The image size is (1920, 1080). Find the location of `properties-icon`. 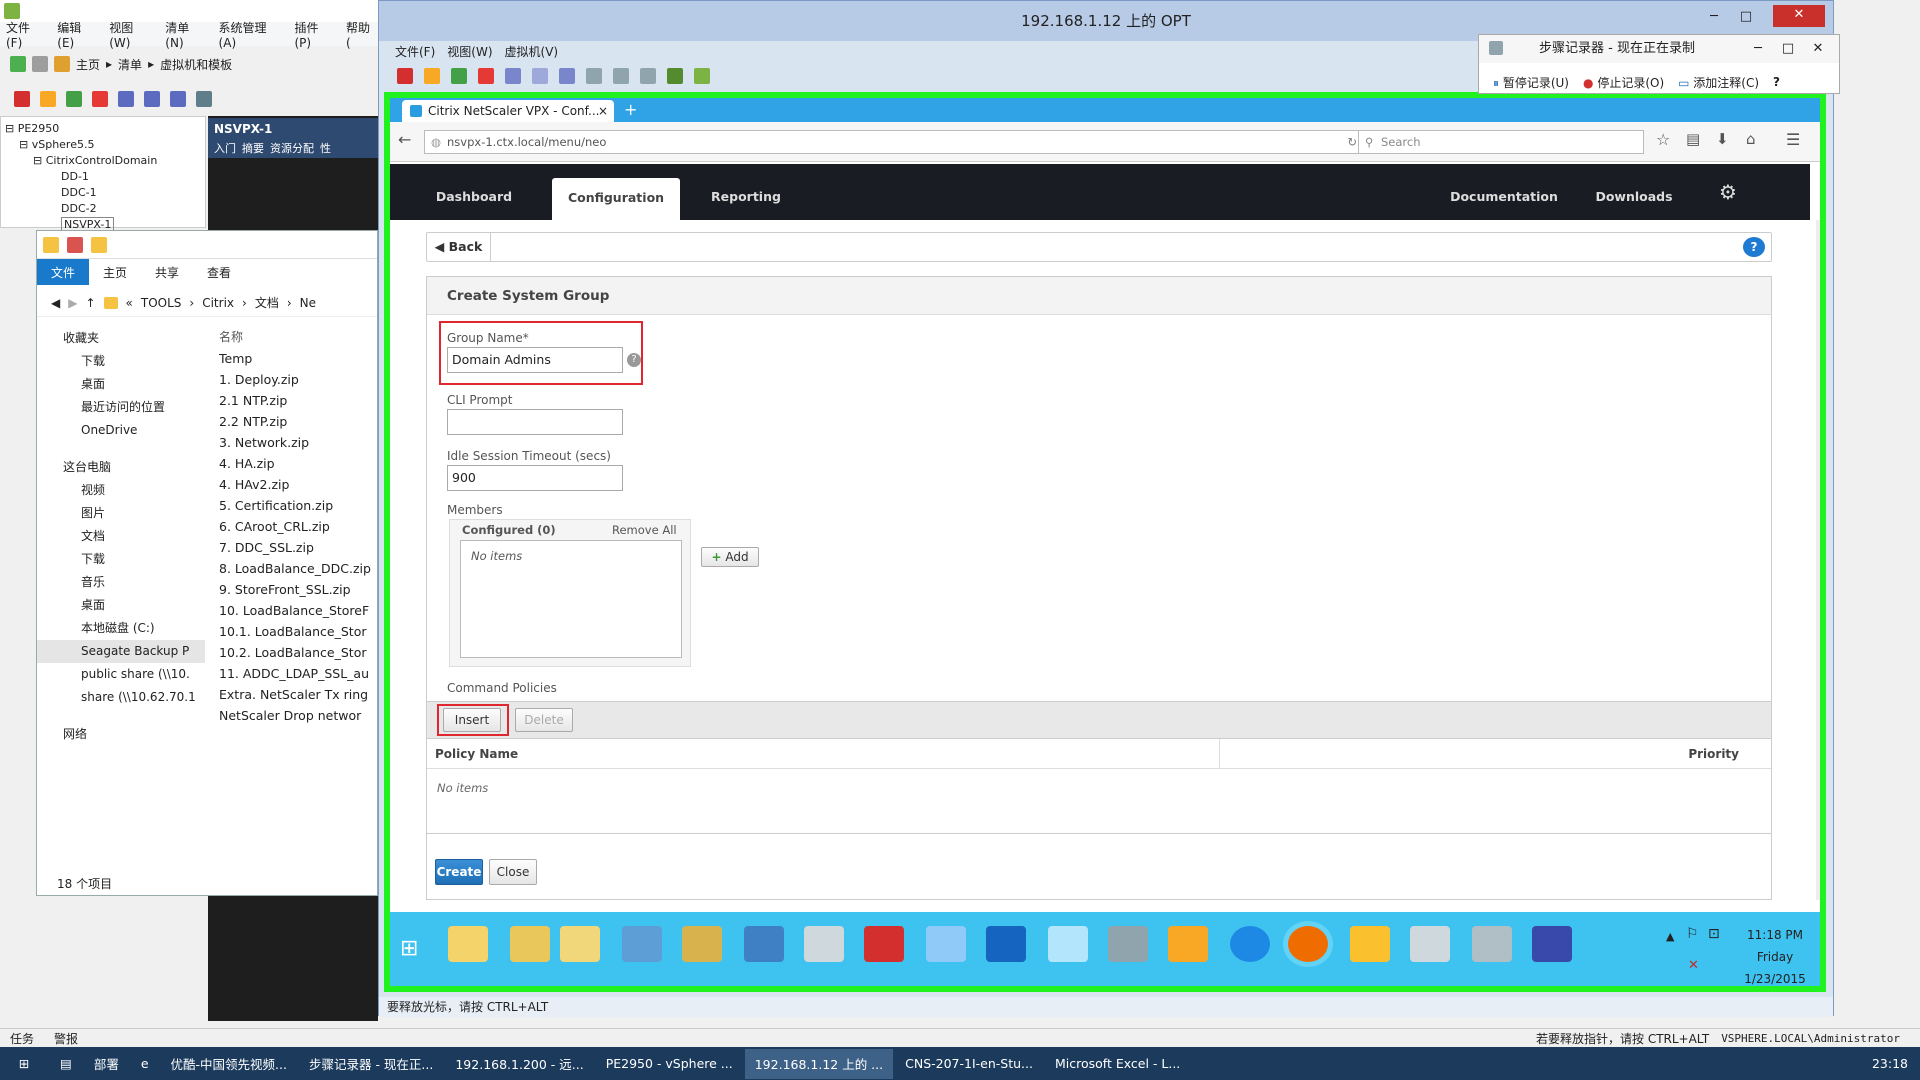

properties-icon is located at coordinates (75, 245).